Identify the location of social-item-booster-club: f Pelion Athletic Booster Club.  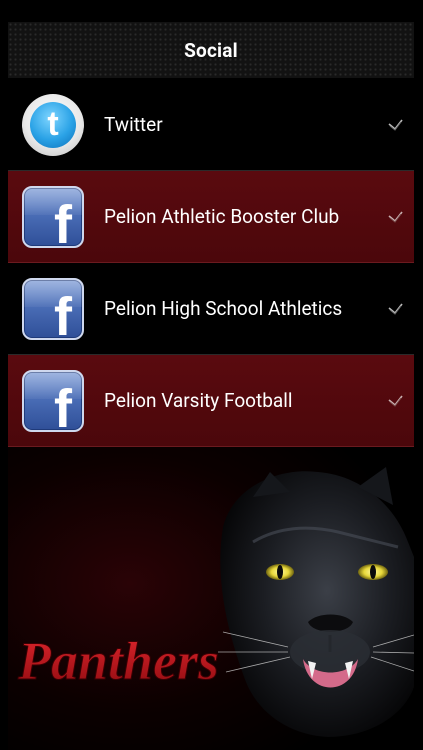
(211, 217).